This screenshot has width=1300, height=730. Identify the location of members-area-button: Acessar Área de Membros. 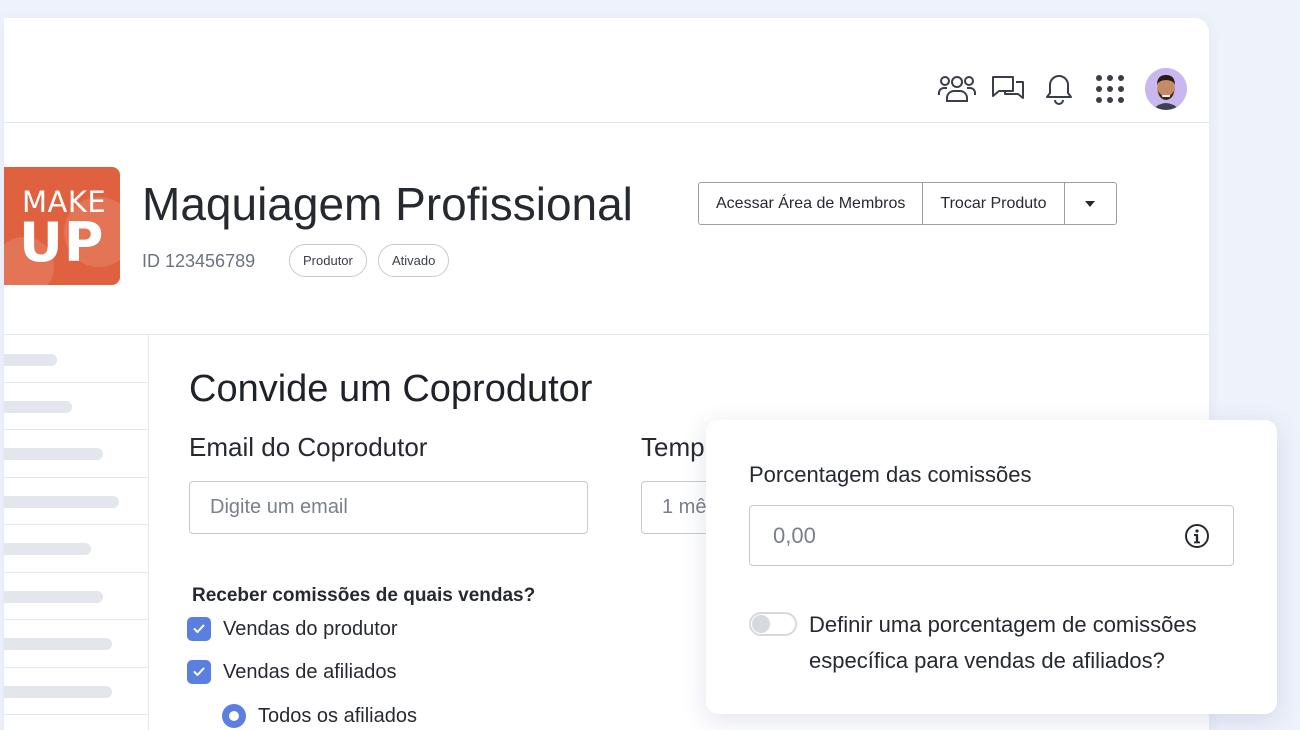
(811, 203).